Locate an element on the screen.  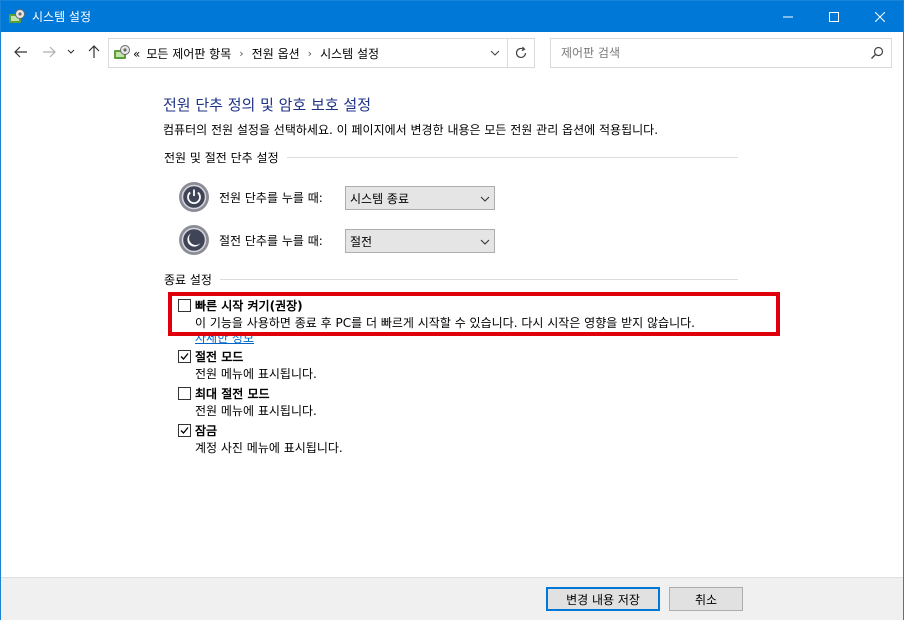
up-arrow-icon is located at coordinates (94, 52).